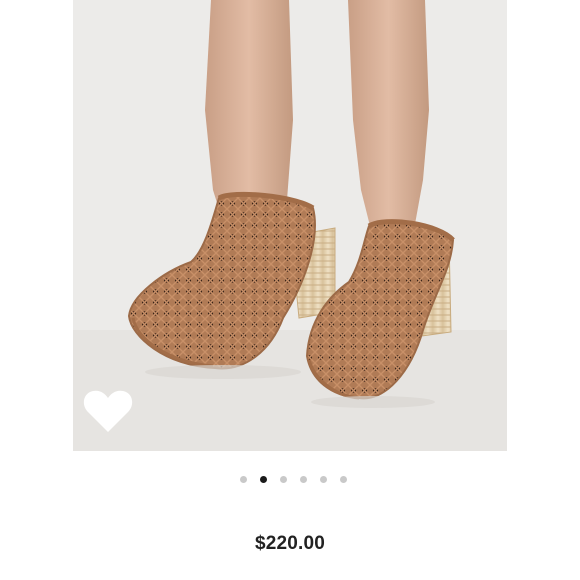  What do you see at coordinates (290, 479) in the screenshot?
I see `carousel-pagination` at bounding box center [290, 479].